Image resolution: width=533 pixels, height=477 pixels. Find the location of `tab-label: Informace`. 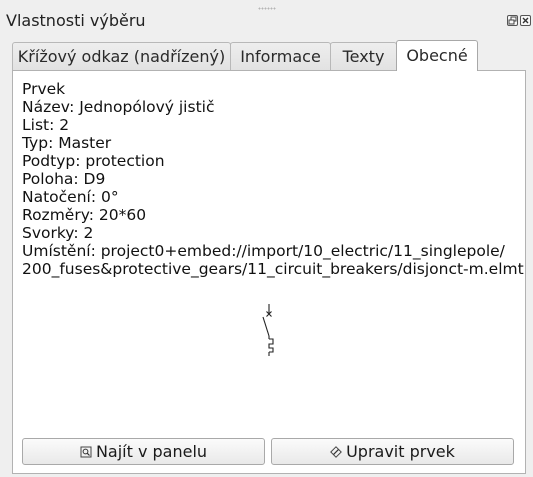

tab-label: Informace is located at coordinates (280, 56).